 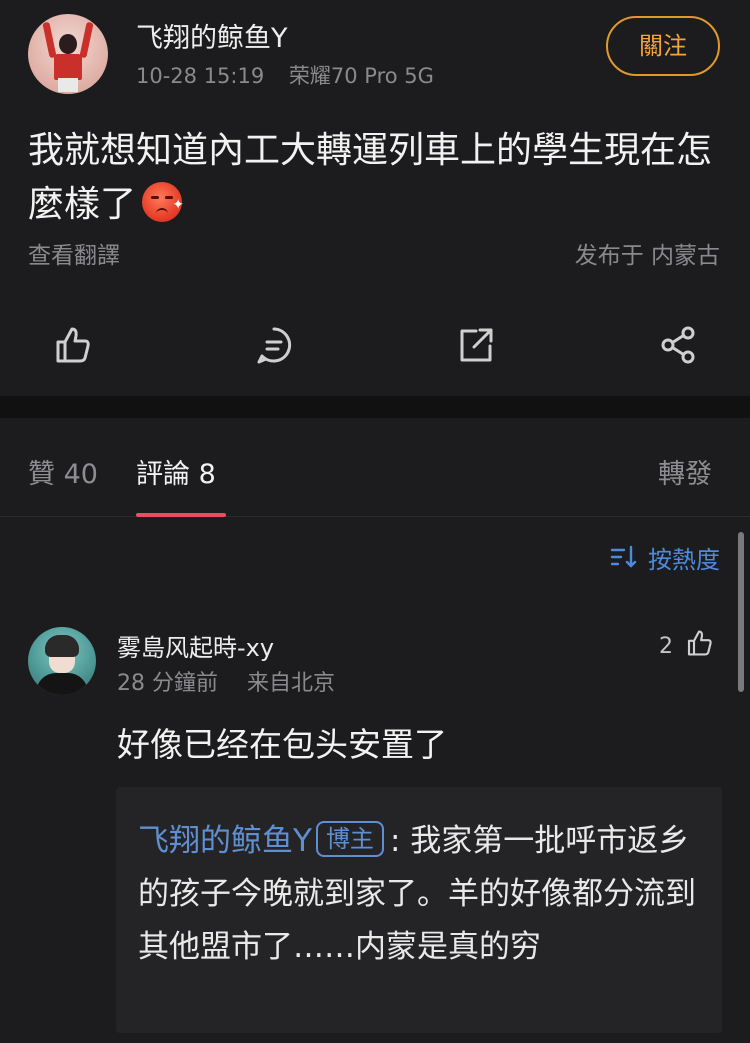 What do you see at coordinates (684, 560) in the screenshot?
I see `sort-label: 按熱度` at bounding box center [684, 560].